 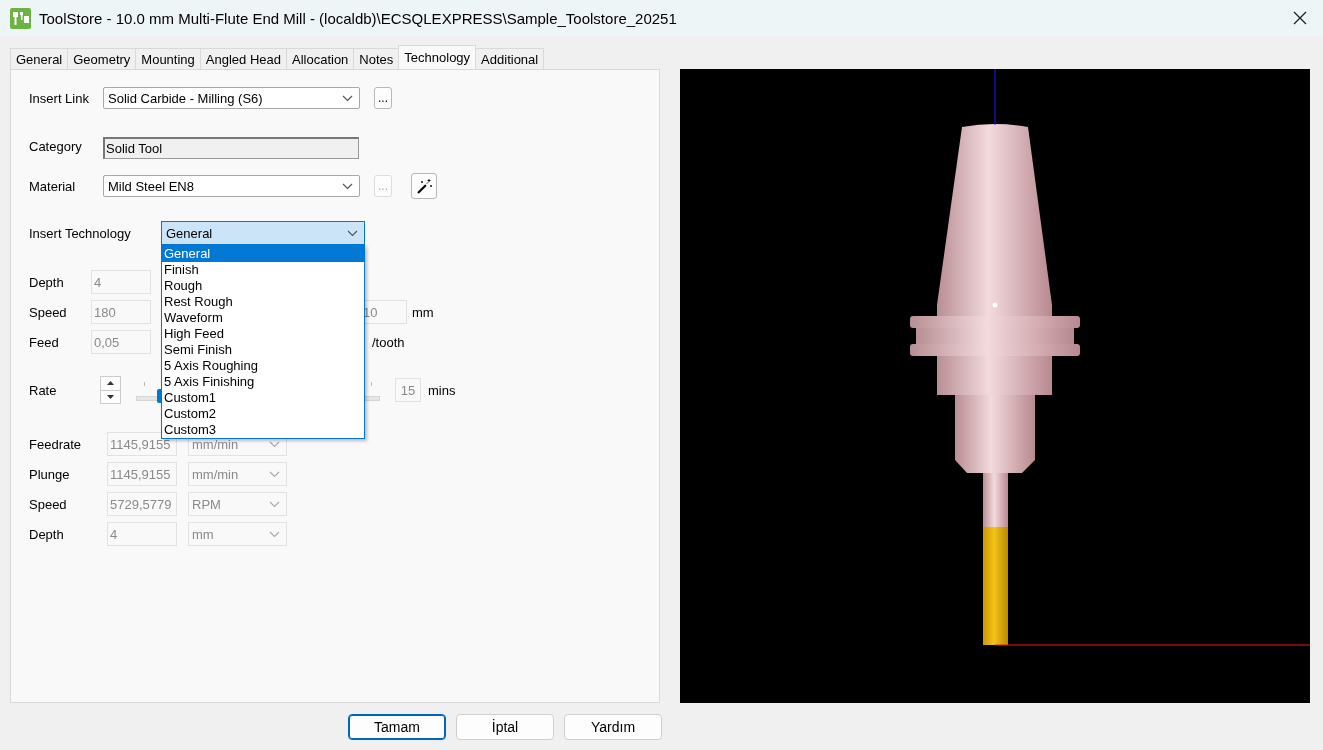 I want to click on unit-label: mm, so click(x=423, y=312).